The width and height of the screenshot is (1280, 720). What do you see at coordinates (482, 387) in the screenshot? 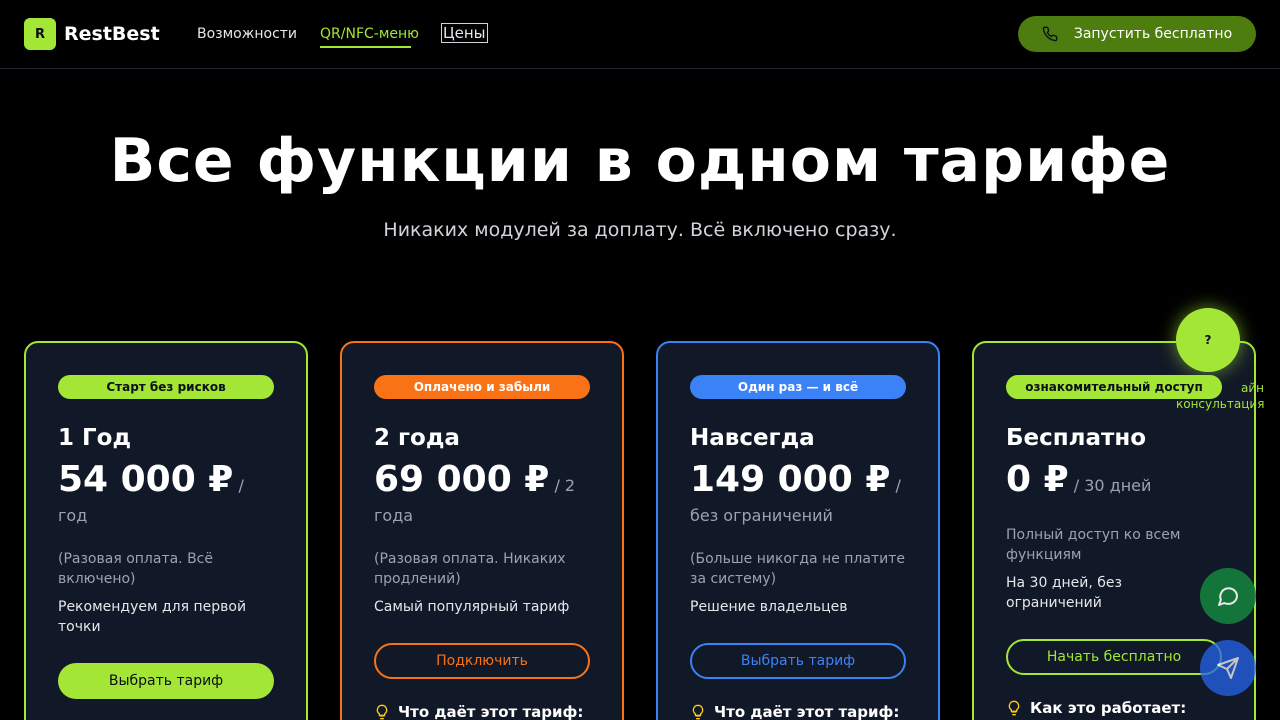
I see `plan-badge: Оплачено и забыли` at bounding box center [482, 387].